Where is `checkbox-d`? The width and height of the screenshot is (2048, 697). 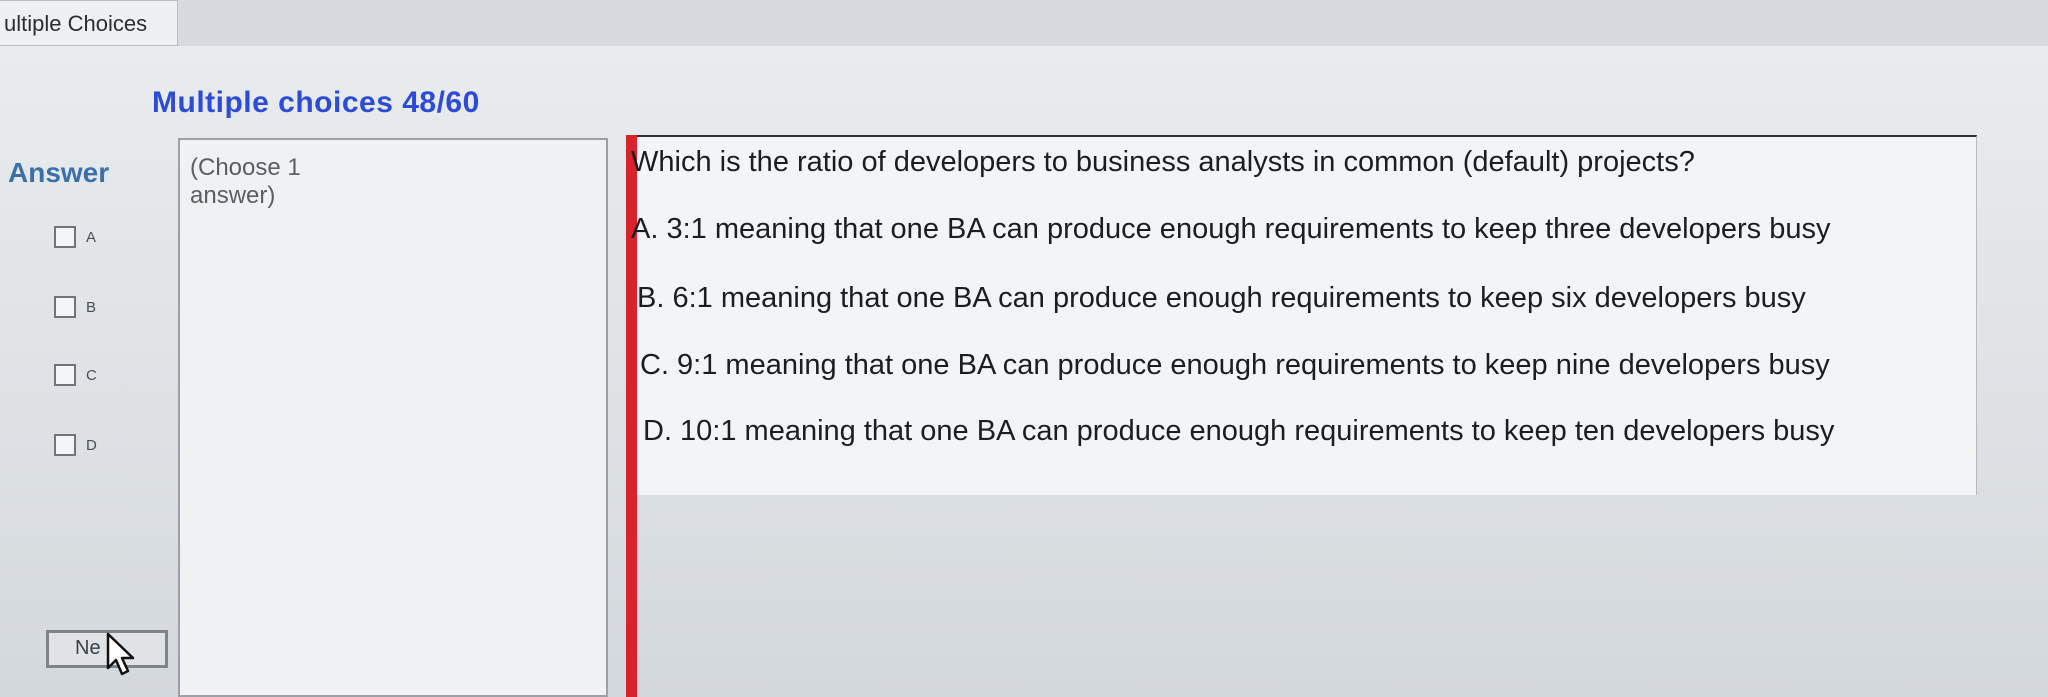 checkbox-d is located at coordinates (65, 445).